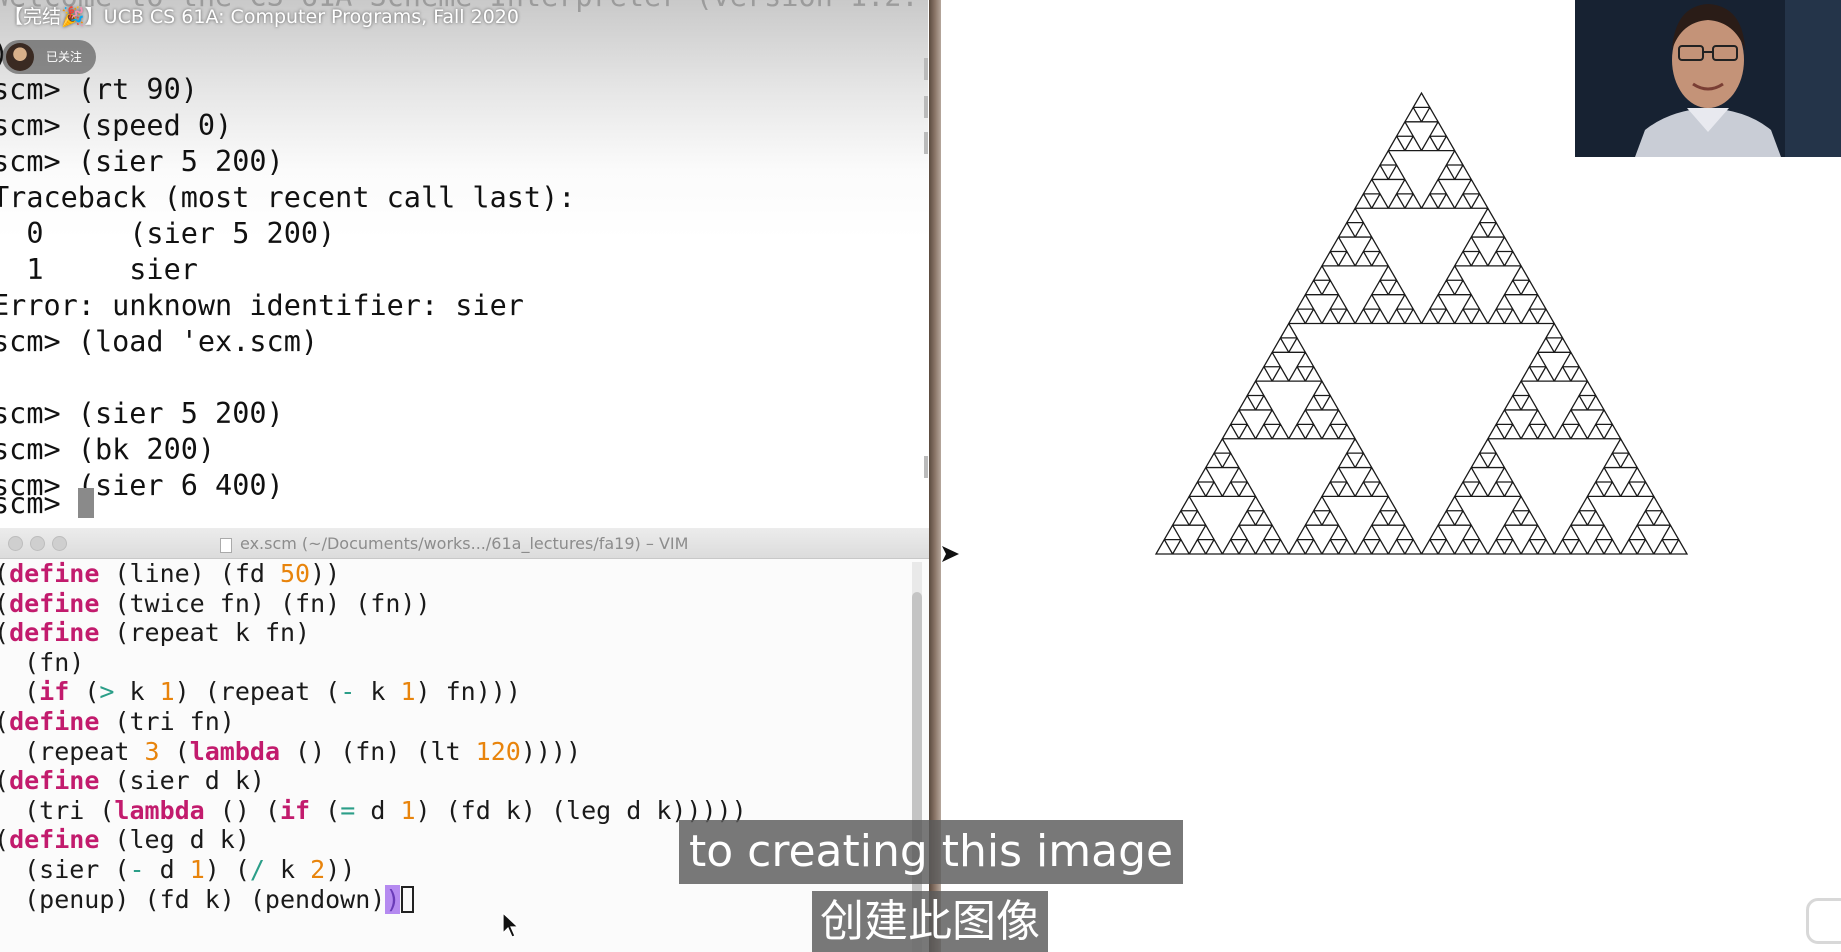 The width and height of the screenshot is (1841, 952). I want to click on code-text: () (, so click(242, 810).